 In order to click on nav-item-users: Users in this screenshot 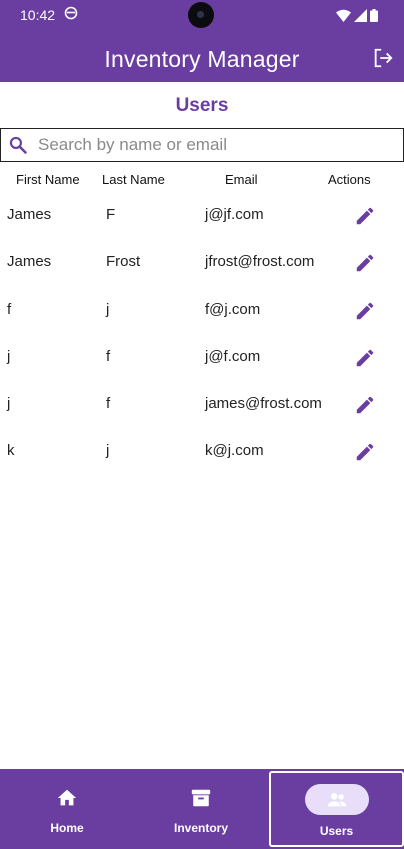, I will do `click(336, 809)`.